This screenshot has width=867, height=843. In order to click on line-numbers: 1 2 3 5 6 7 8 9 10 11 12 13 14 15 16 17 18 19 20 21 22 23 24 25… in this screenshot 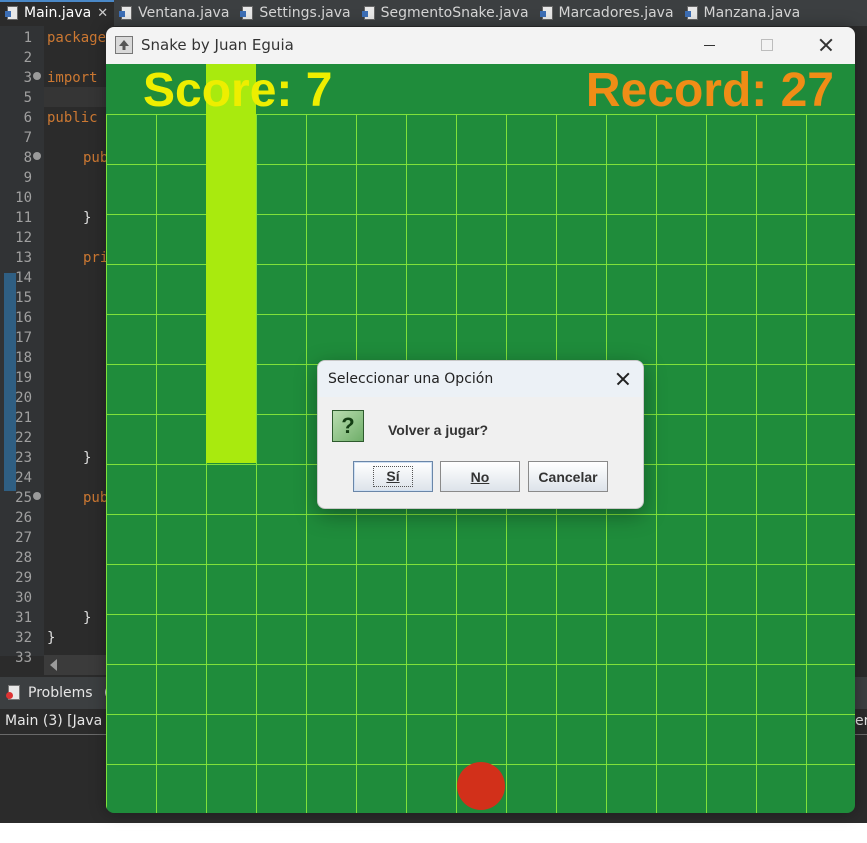, I will do `click(22, 348)`.